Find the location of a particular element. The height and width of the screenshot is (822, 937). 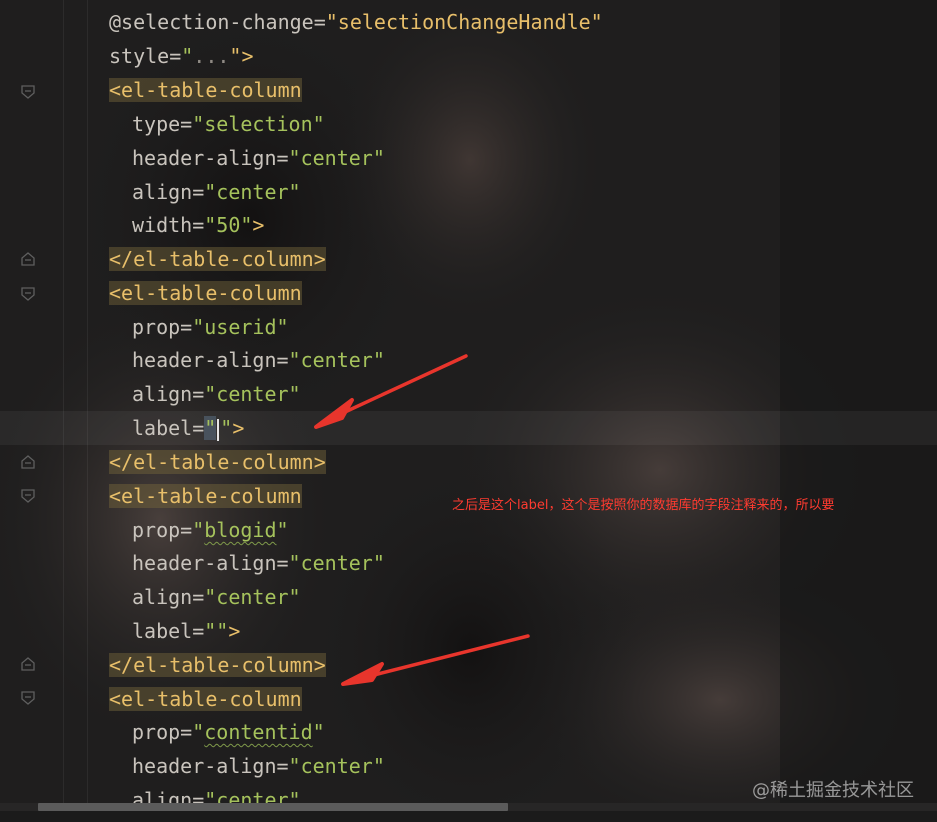

bottom-edge is located at coordinates (468, 816).